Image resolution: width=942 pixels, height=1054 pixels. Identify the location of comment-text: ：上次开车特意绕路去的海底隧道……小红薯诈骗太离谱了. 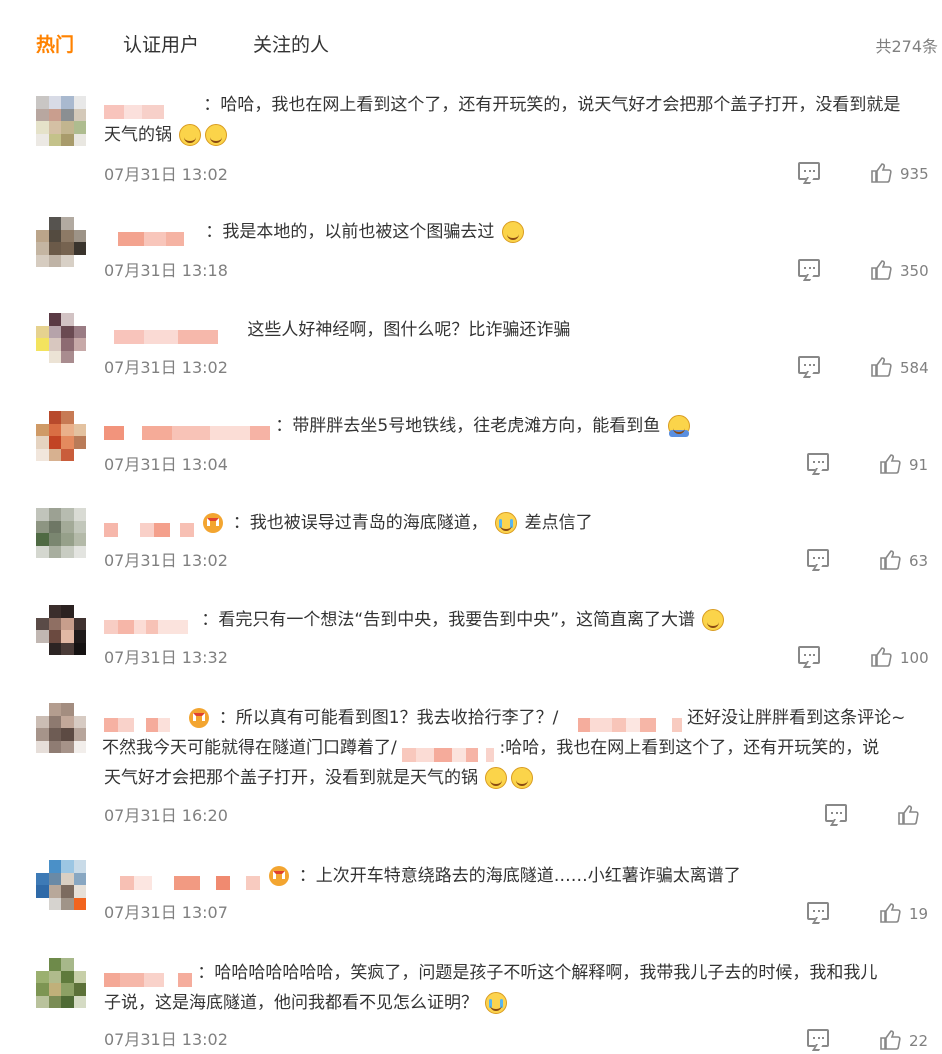
(519, 876).